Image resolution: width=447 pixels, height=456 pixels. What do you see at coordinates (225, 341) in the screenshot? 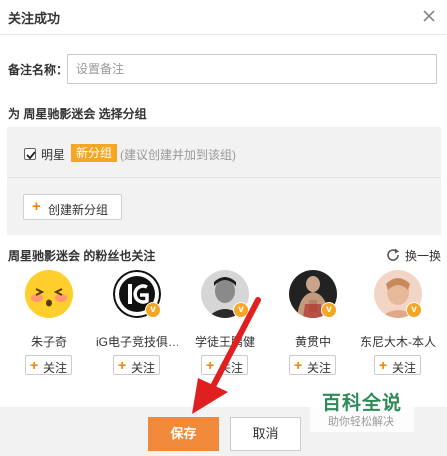
I see `fan-name: 学徒王鹏健` at bounding box center [225, 341].